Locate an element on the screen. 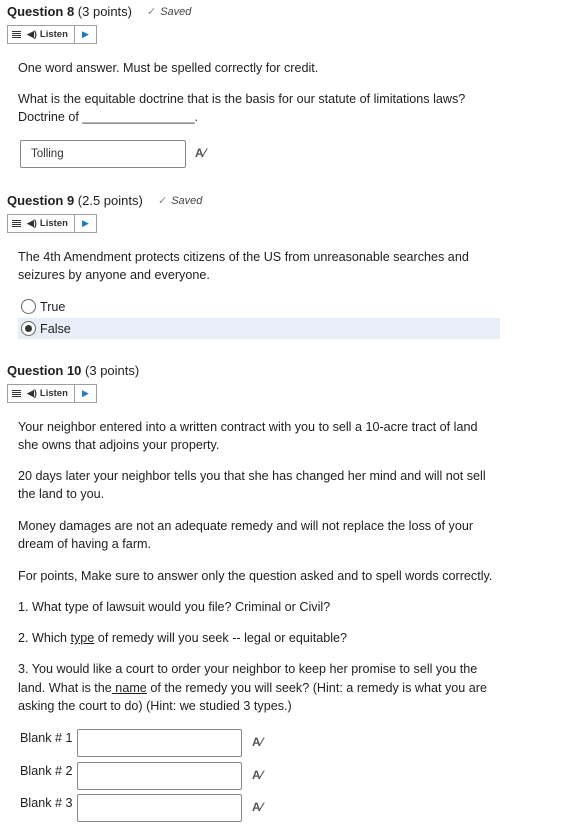 This screenshot has width=570, height=840. item-2-underlined: type is located at coordinates (82, 638).